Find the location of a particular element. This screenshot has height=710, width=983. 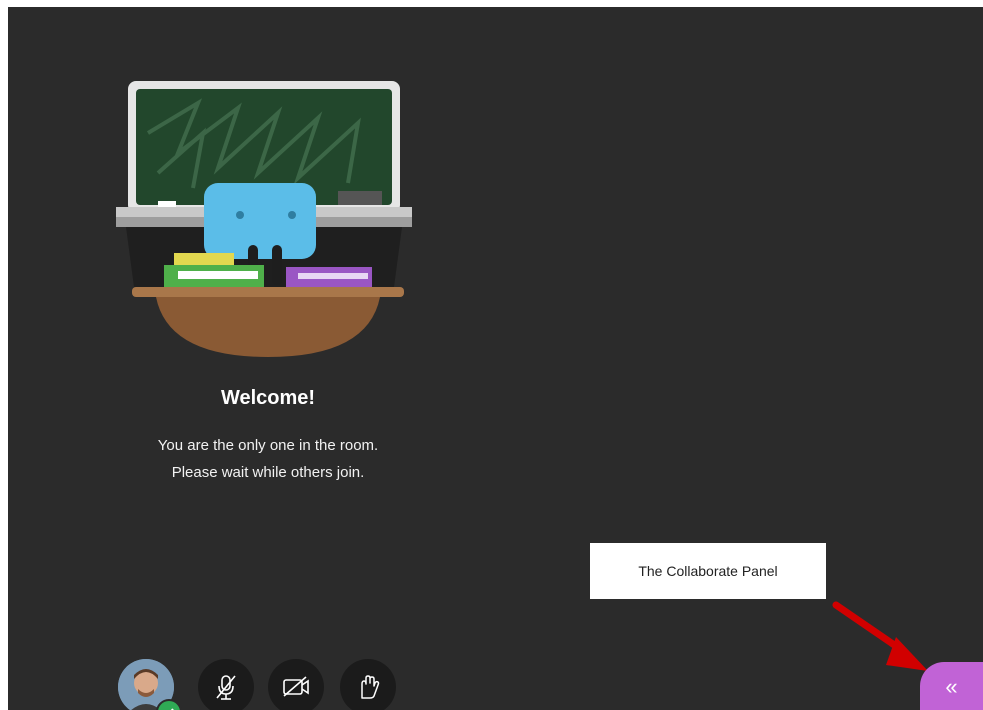

welcome-title: Welcome! is located at coordinates (268, 398).